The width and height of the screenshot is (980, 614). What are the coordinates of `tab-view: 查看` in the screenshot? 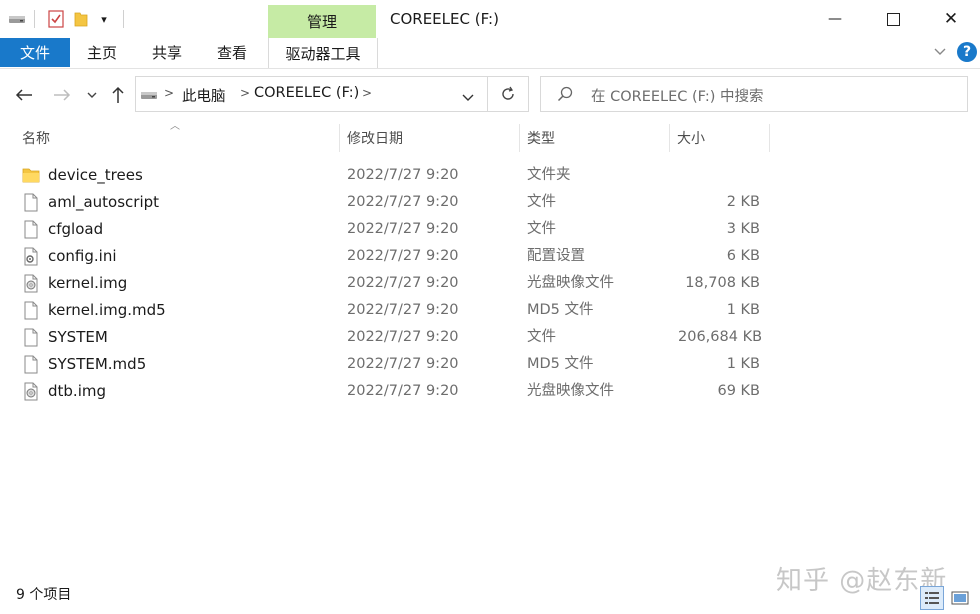 It's located at (232, 52).